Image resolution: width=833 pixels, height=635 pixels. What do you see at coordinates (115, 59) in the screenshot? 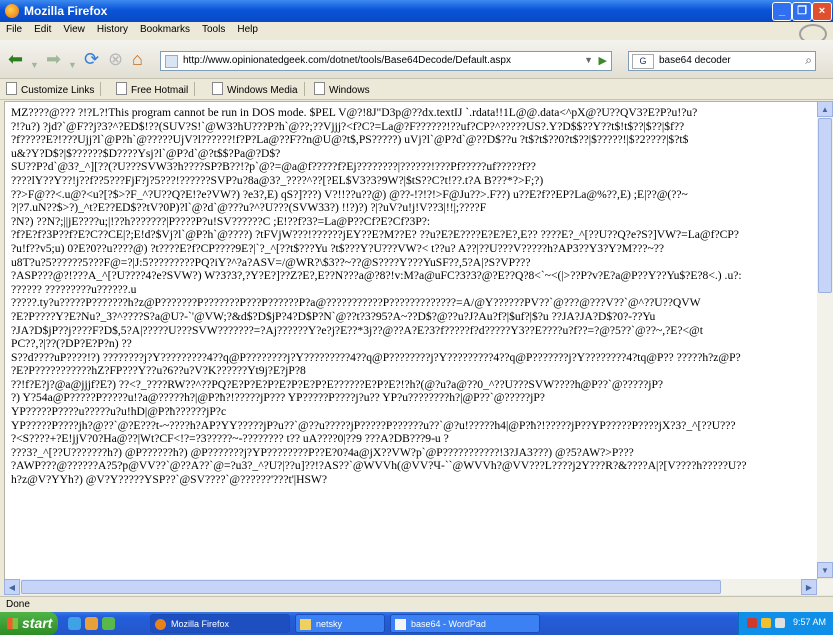
I see `stop-button: ⊗` at bounding box center [115, 59].